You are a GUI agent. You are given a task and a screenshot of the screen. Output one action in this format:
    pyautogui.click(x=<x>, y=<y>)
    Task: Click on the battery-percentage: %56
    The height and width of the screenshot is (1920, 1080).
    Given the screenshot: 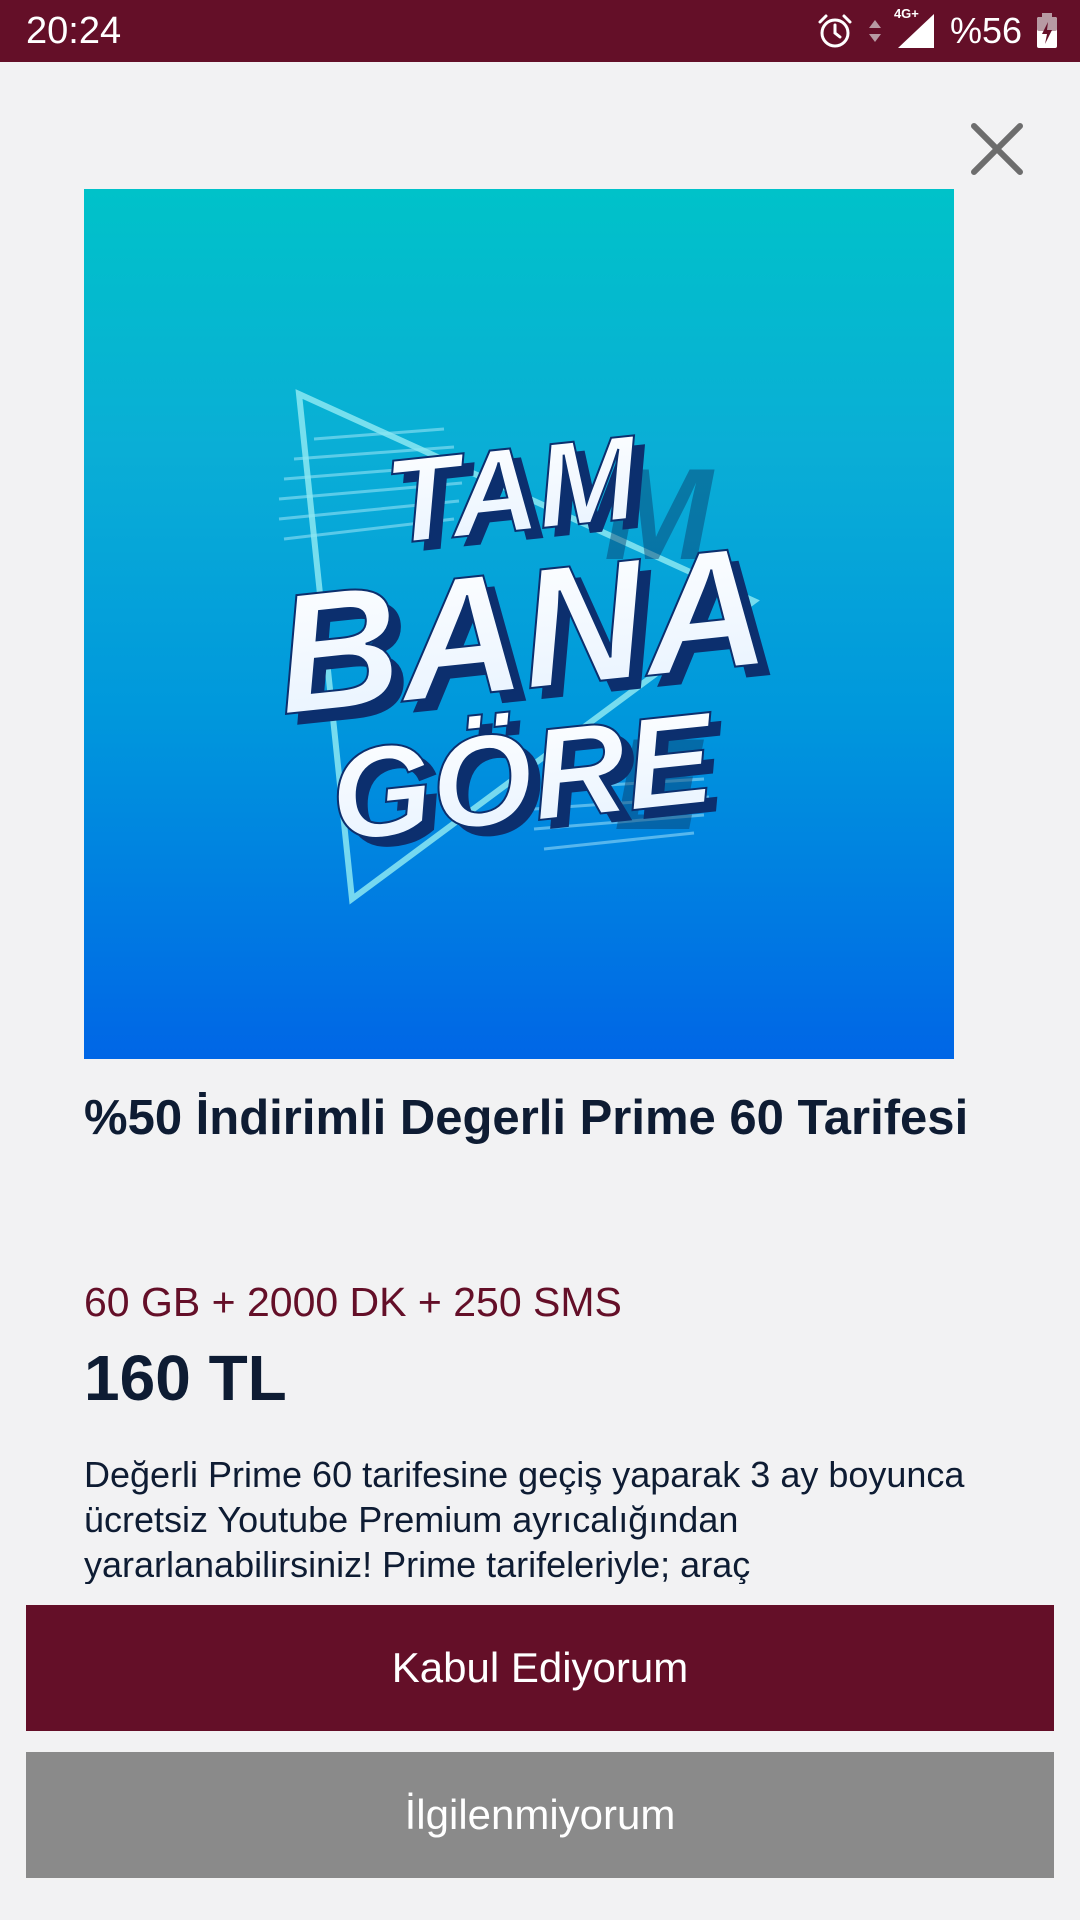 What is the action you would take?
    pyautogui.click(x=985, y=30)
    